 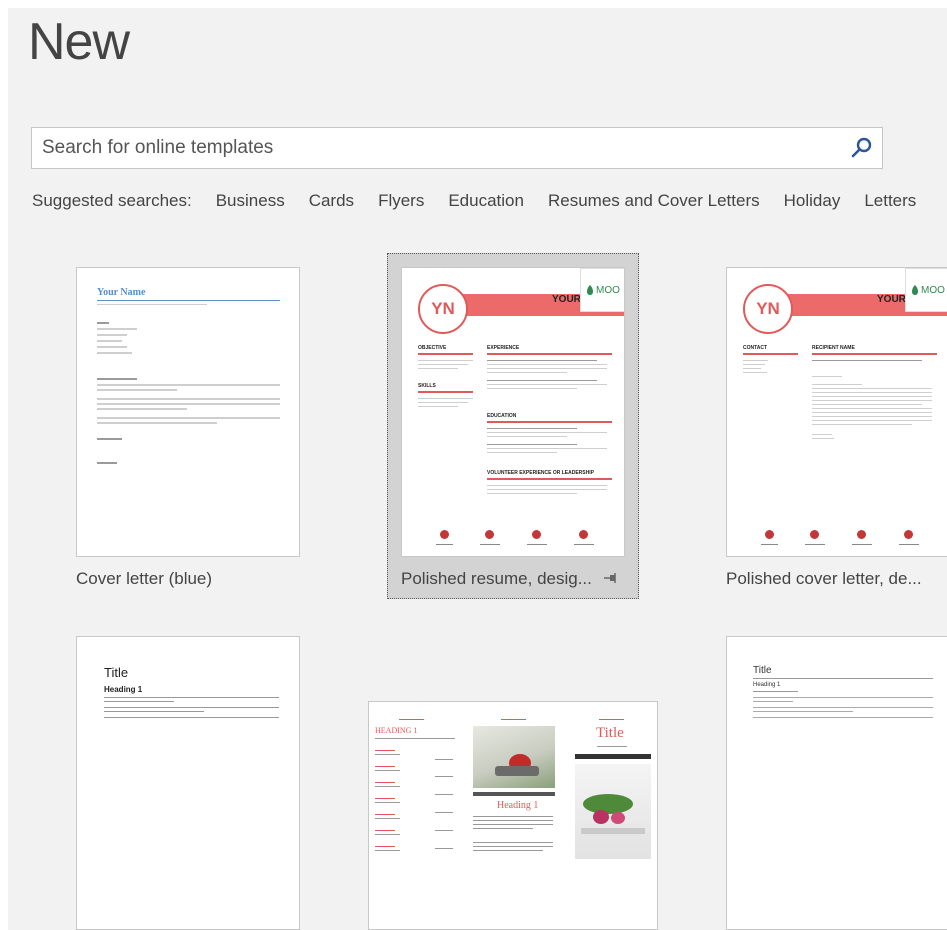 What do you see at coordinates (427, 386) in the screenshot?
I see `section-skills: SKILLS` at bounding box center [427, 386].